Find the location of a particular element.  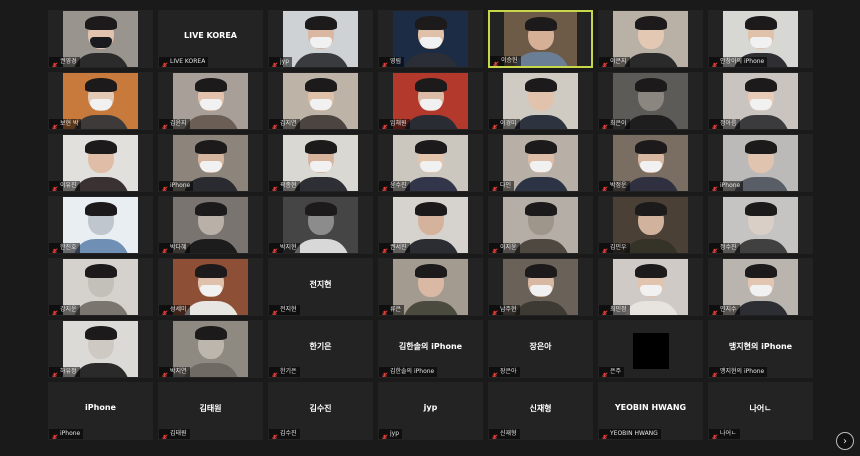

participant-tile: 성세미 is located at coordinates (210, 287).